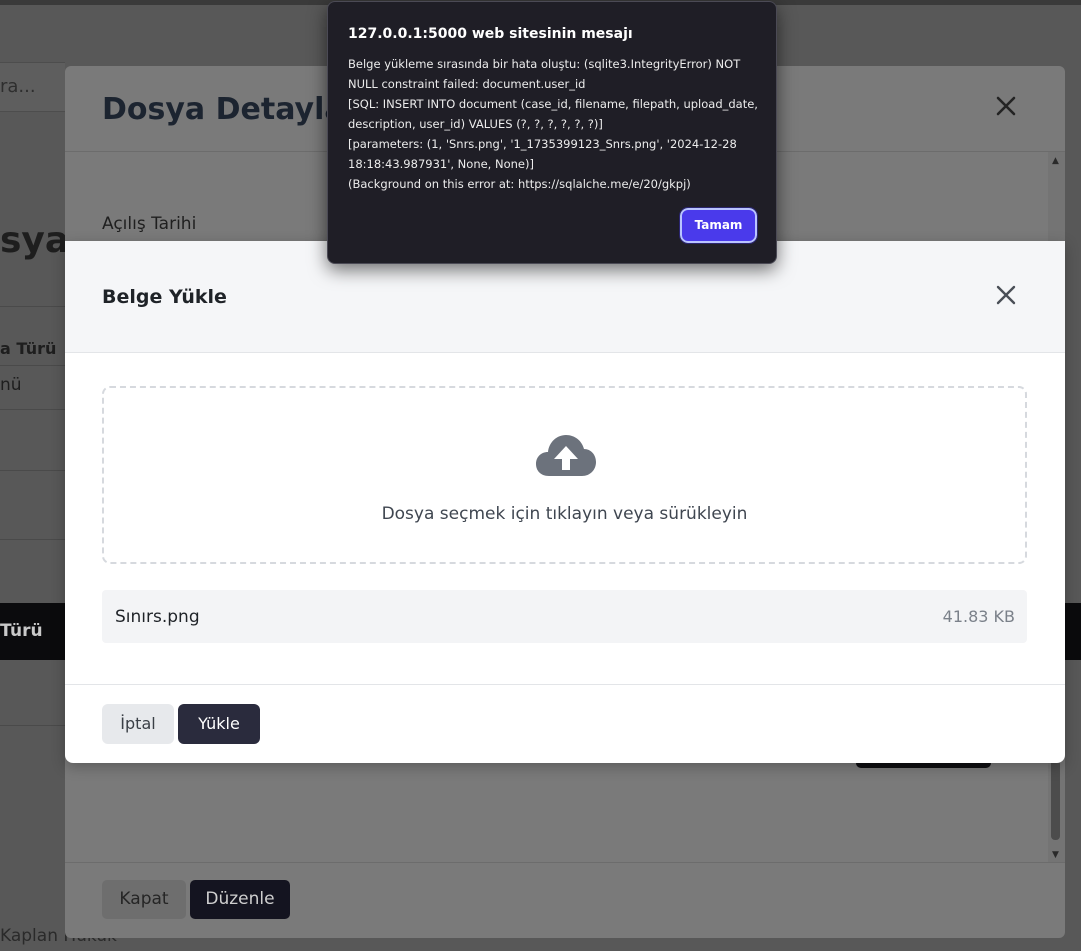 The image size is (1081, 951). What do you see at coordinates (564, 616) in the screenshot?
I see `selected-file-item: Sınırs.png 41.83 KB` at bounding box center [564, 616].